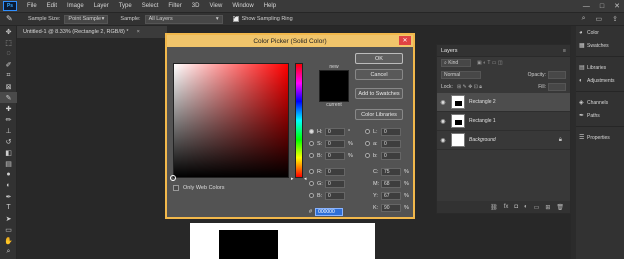  What do you see at coordinates (367, 131) in the screenshot?
I see `l-radio` at bounding box center [367, 131].